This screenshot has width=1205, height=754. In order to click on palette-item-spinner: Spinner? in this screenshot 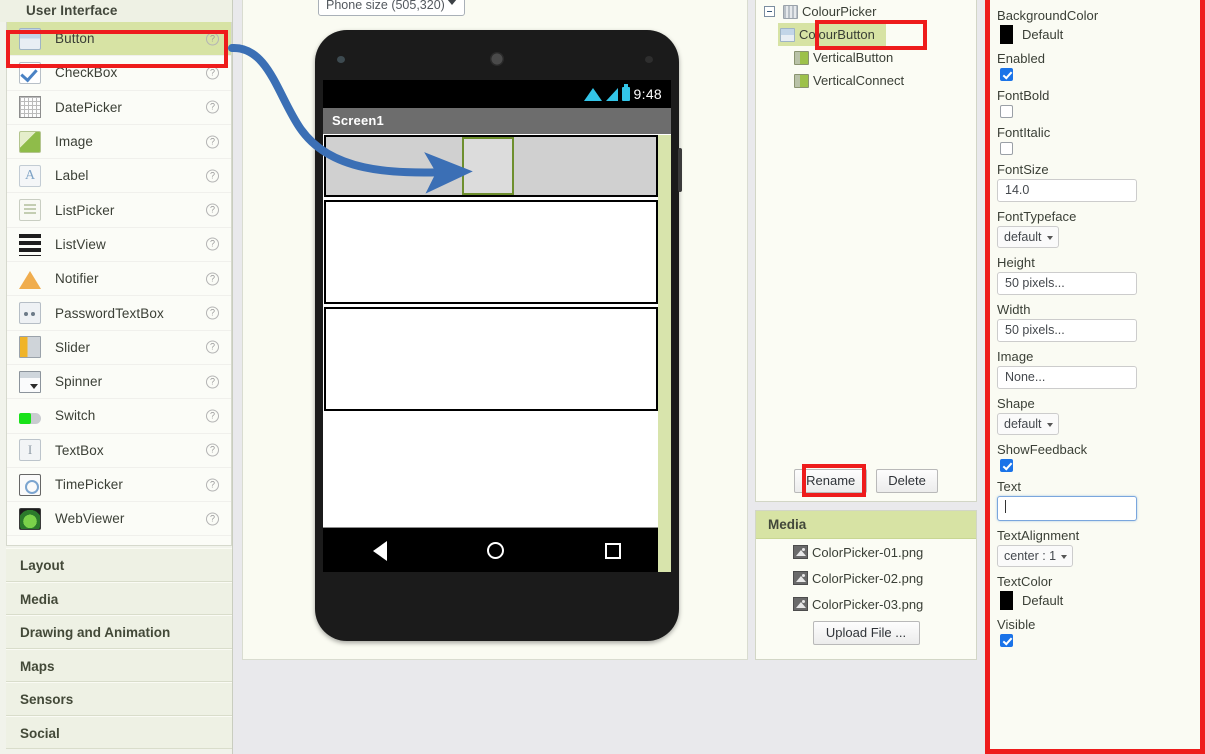, I will do `click(119, 382)`.